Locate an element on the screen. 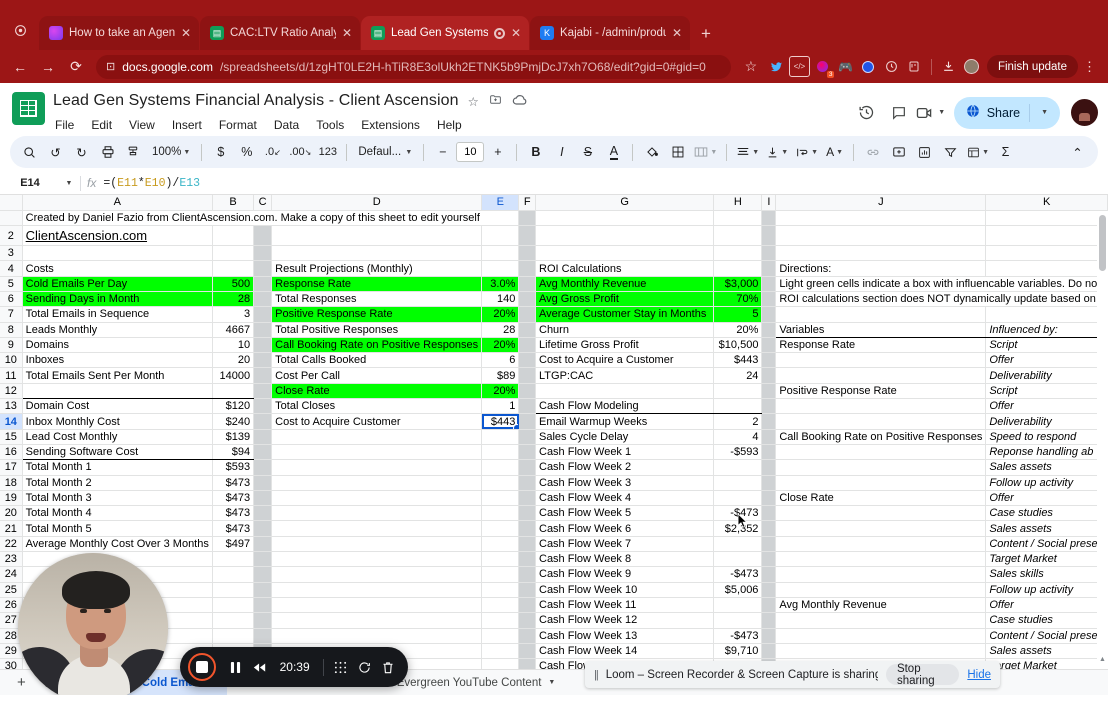 This screenshot has width=1108, height=720. cell-J29 is located at coordinates (881, 651).